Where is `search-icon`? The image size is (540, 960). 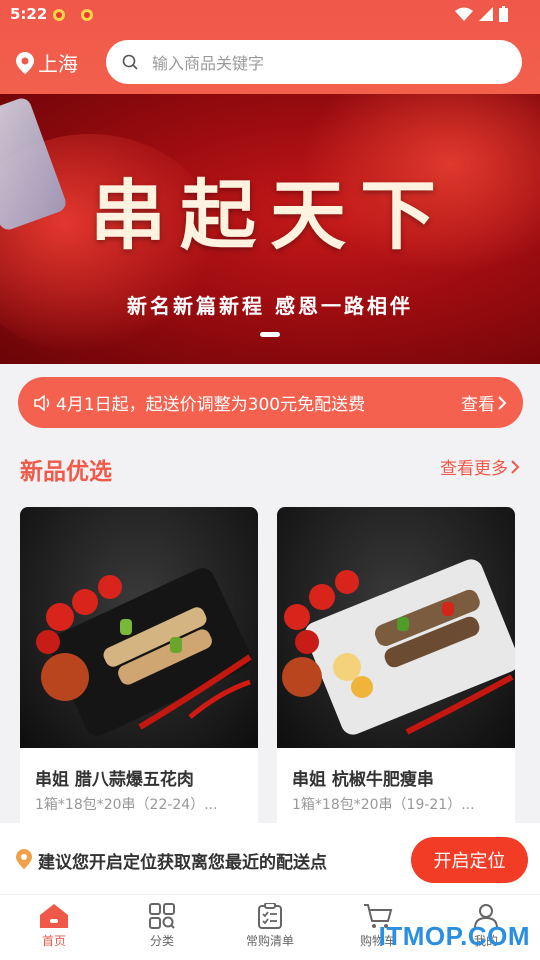
search-icon is located at coordinates (130, 62).